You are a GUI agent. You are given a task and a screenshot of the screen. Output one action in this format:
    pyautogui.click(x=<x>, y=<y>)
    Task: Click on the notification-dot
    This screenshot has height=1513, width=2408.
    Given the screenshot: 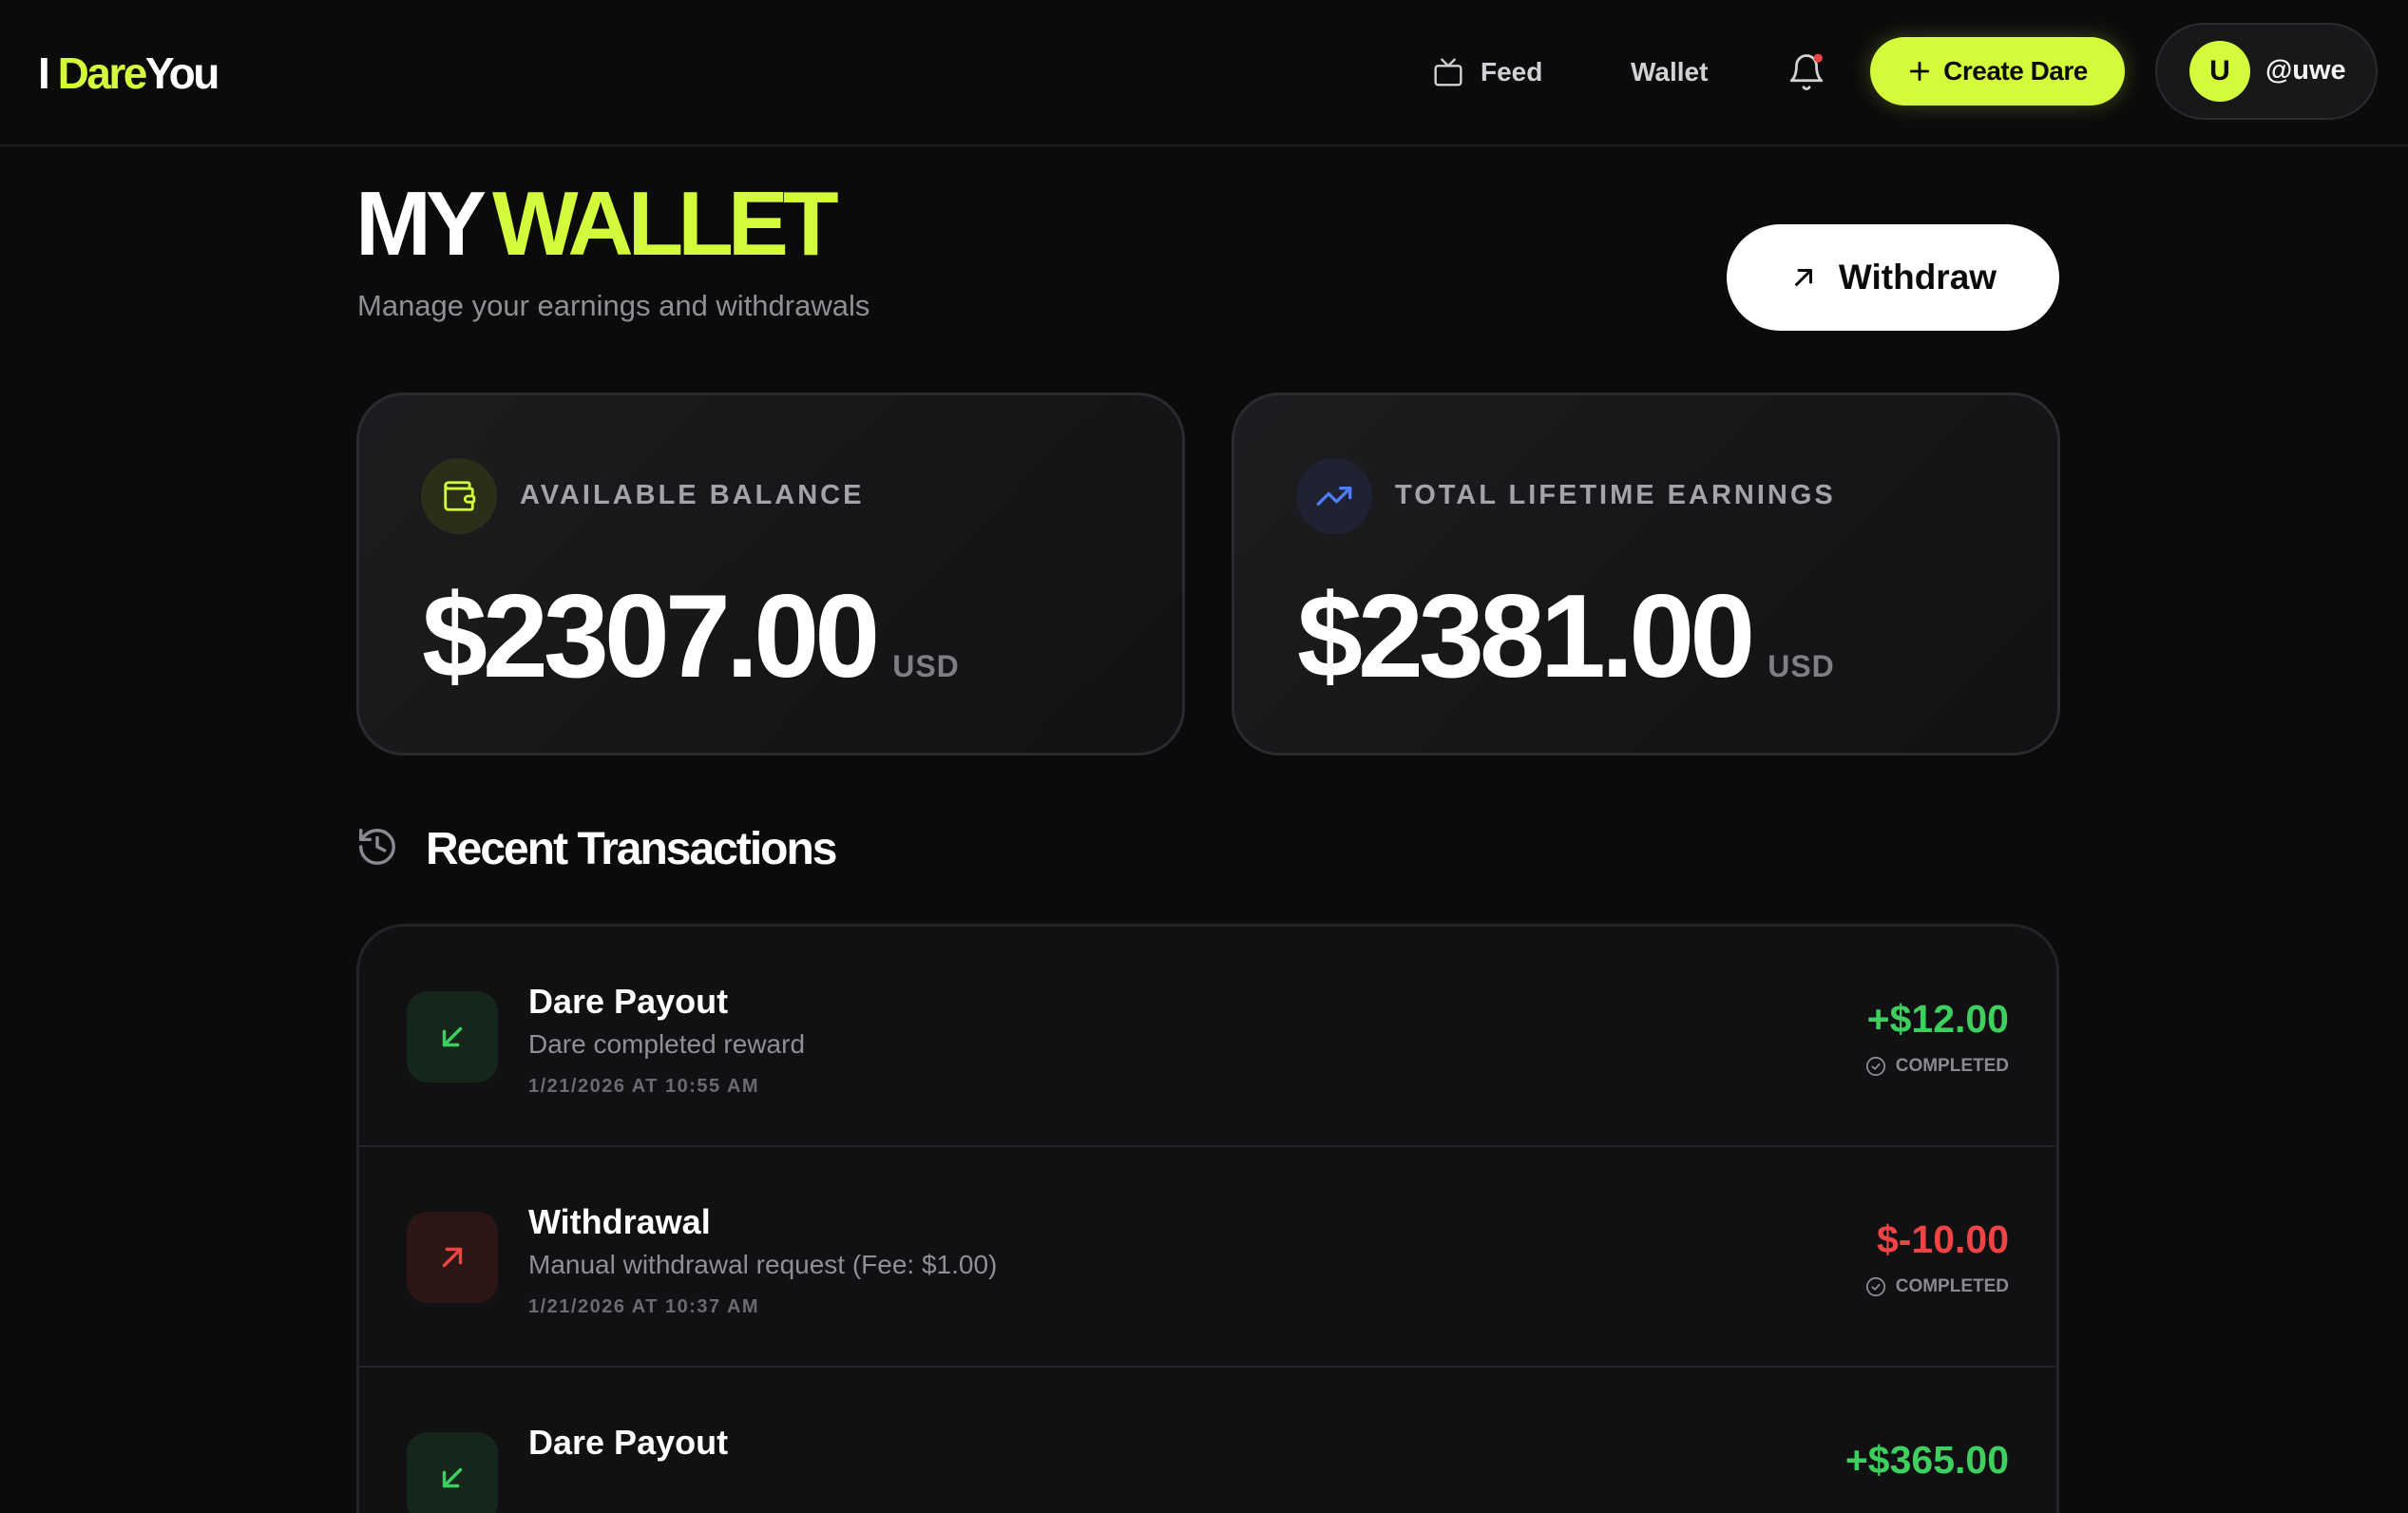 What is the action you would take?
    pyautogui.click(x=1818, y=58)
    